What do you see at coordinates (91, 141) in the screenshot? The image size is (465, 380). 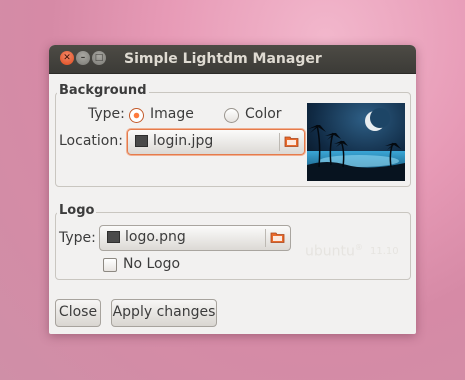 I see `location-label: Location:` at bounding box center [91, 141].